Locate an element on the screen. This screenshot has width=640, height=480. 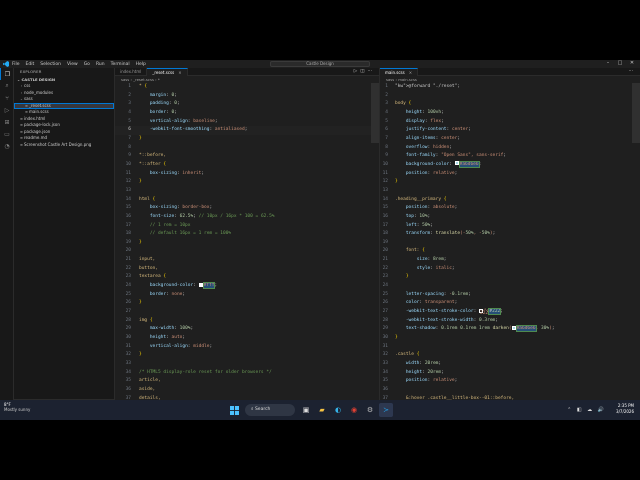
close-tab-icon: × is located at coordinates (410, 72).